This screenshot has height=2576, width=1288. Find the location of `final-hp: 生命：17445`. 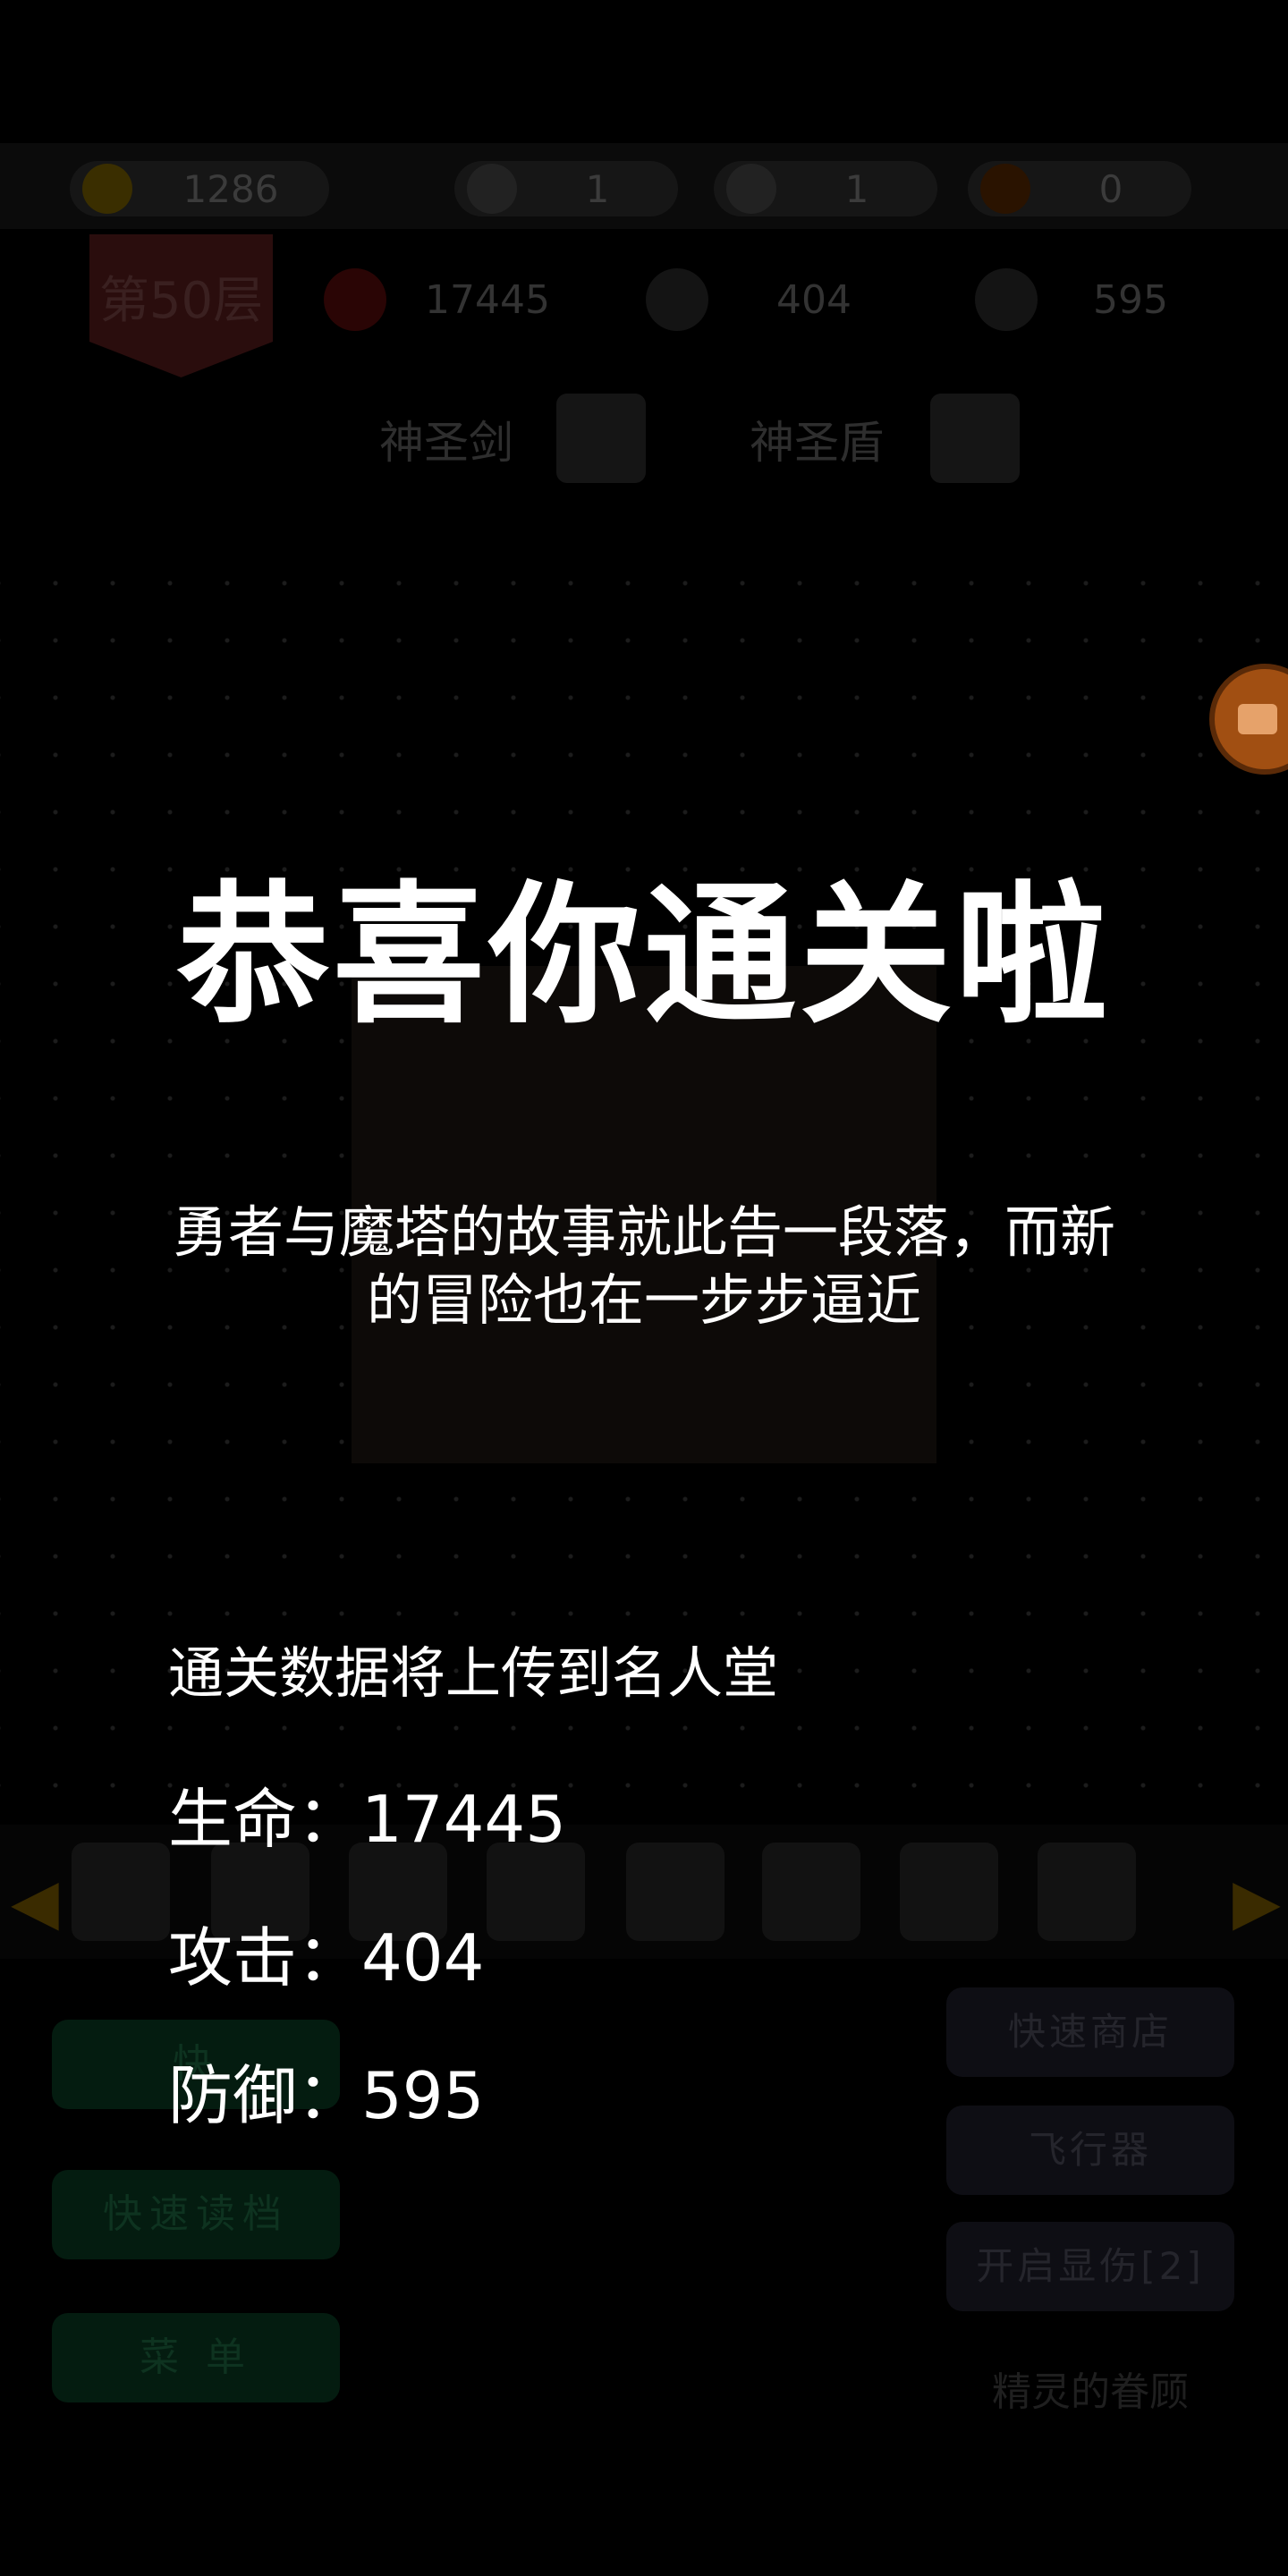

final-hp: 生命：17445 is located at coordinates (367, 1819).